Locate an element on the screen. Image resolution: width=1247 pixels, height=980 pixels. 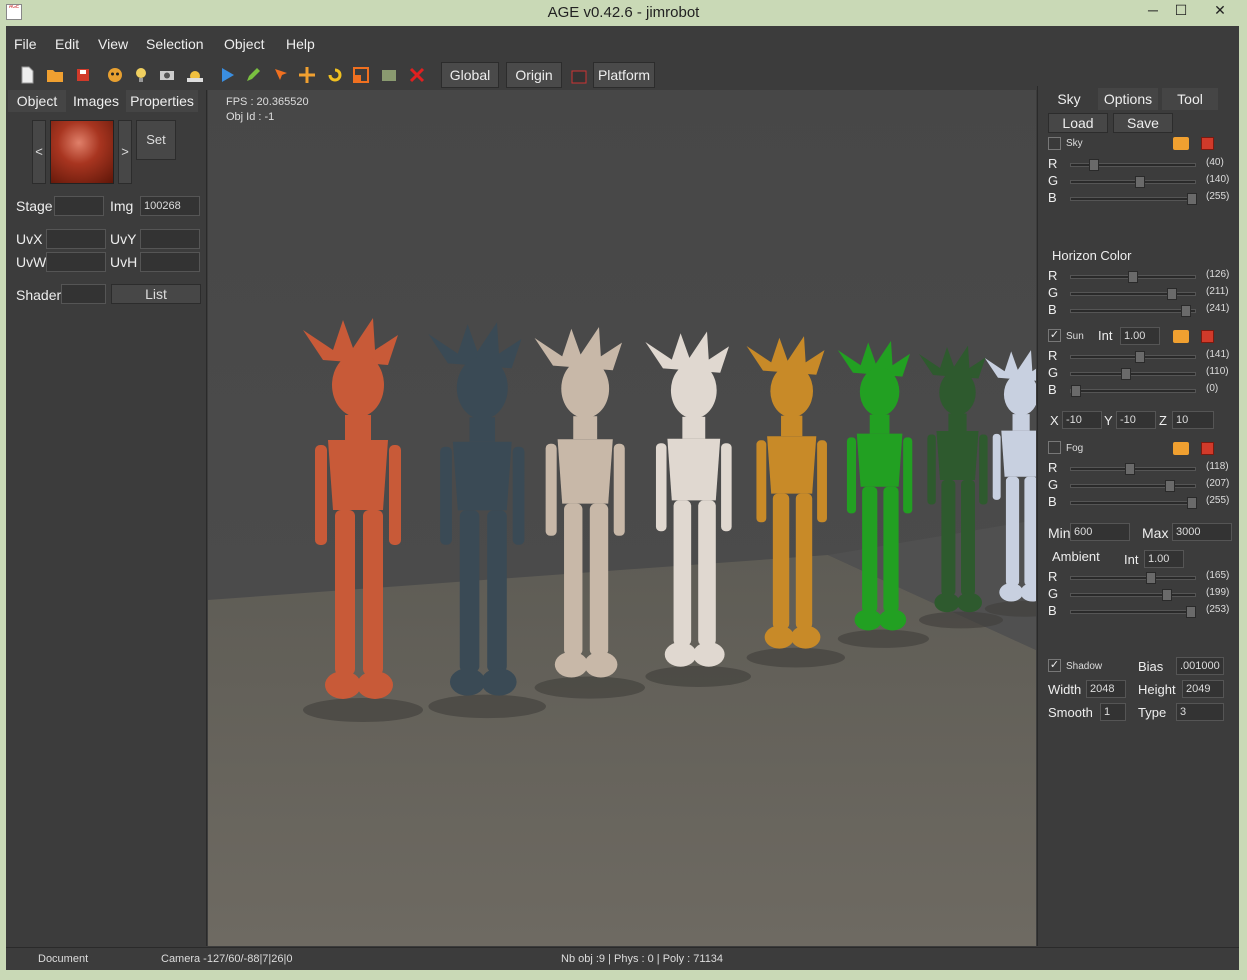
fog-r-slider is located at coordinates (1133, 469).